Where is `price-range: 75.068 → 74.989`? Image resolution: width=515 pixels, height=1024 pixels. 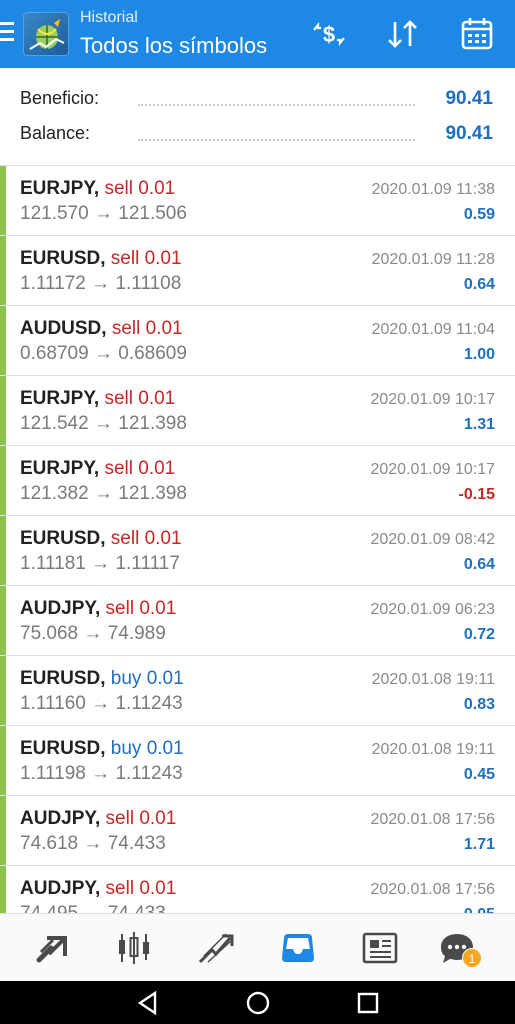 price-range: 75.068 → 74.989 is located at coordinates (93, 634).